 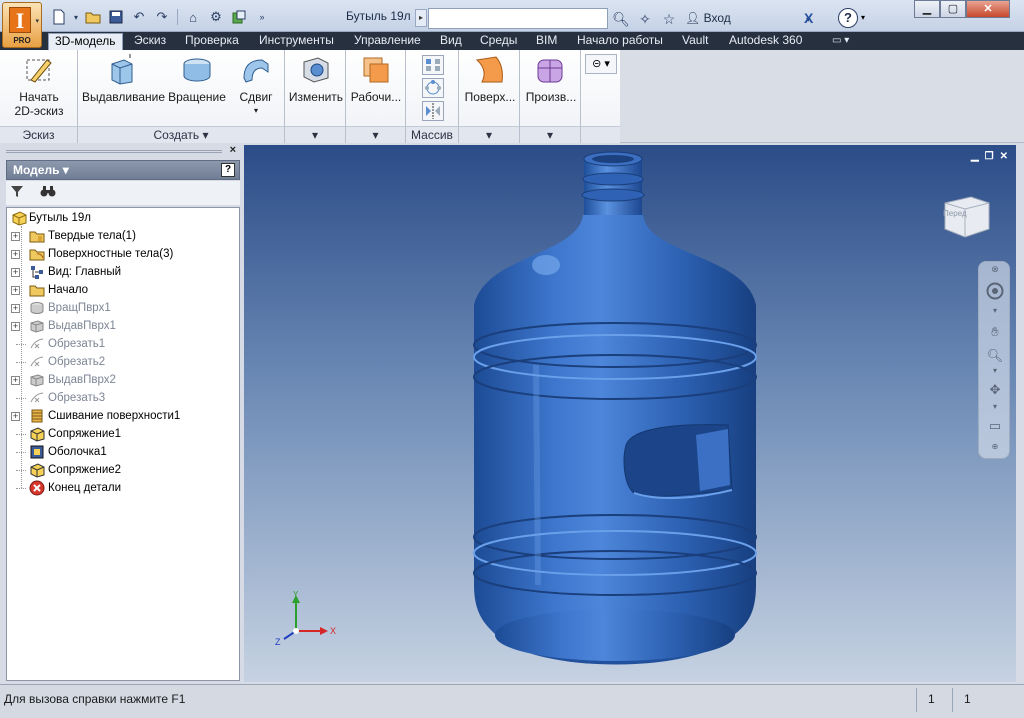 What do you see at coordinates (22, 25) in the screenshot?
I see `application-menu-button: I PRO ▾` at bounding box center [22, 25].